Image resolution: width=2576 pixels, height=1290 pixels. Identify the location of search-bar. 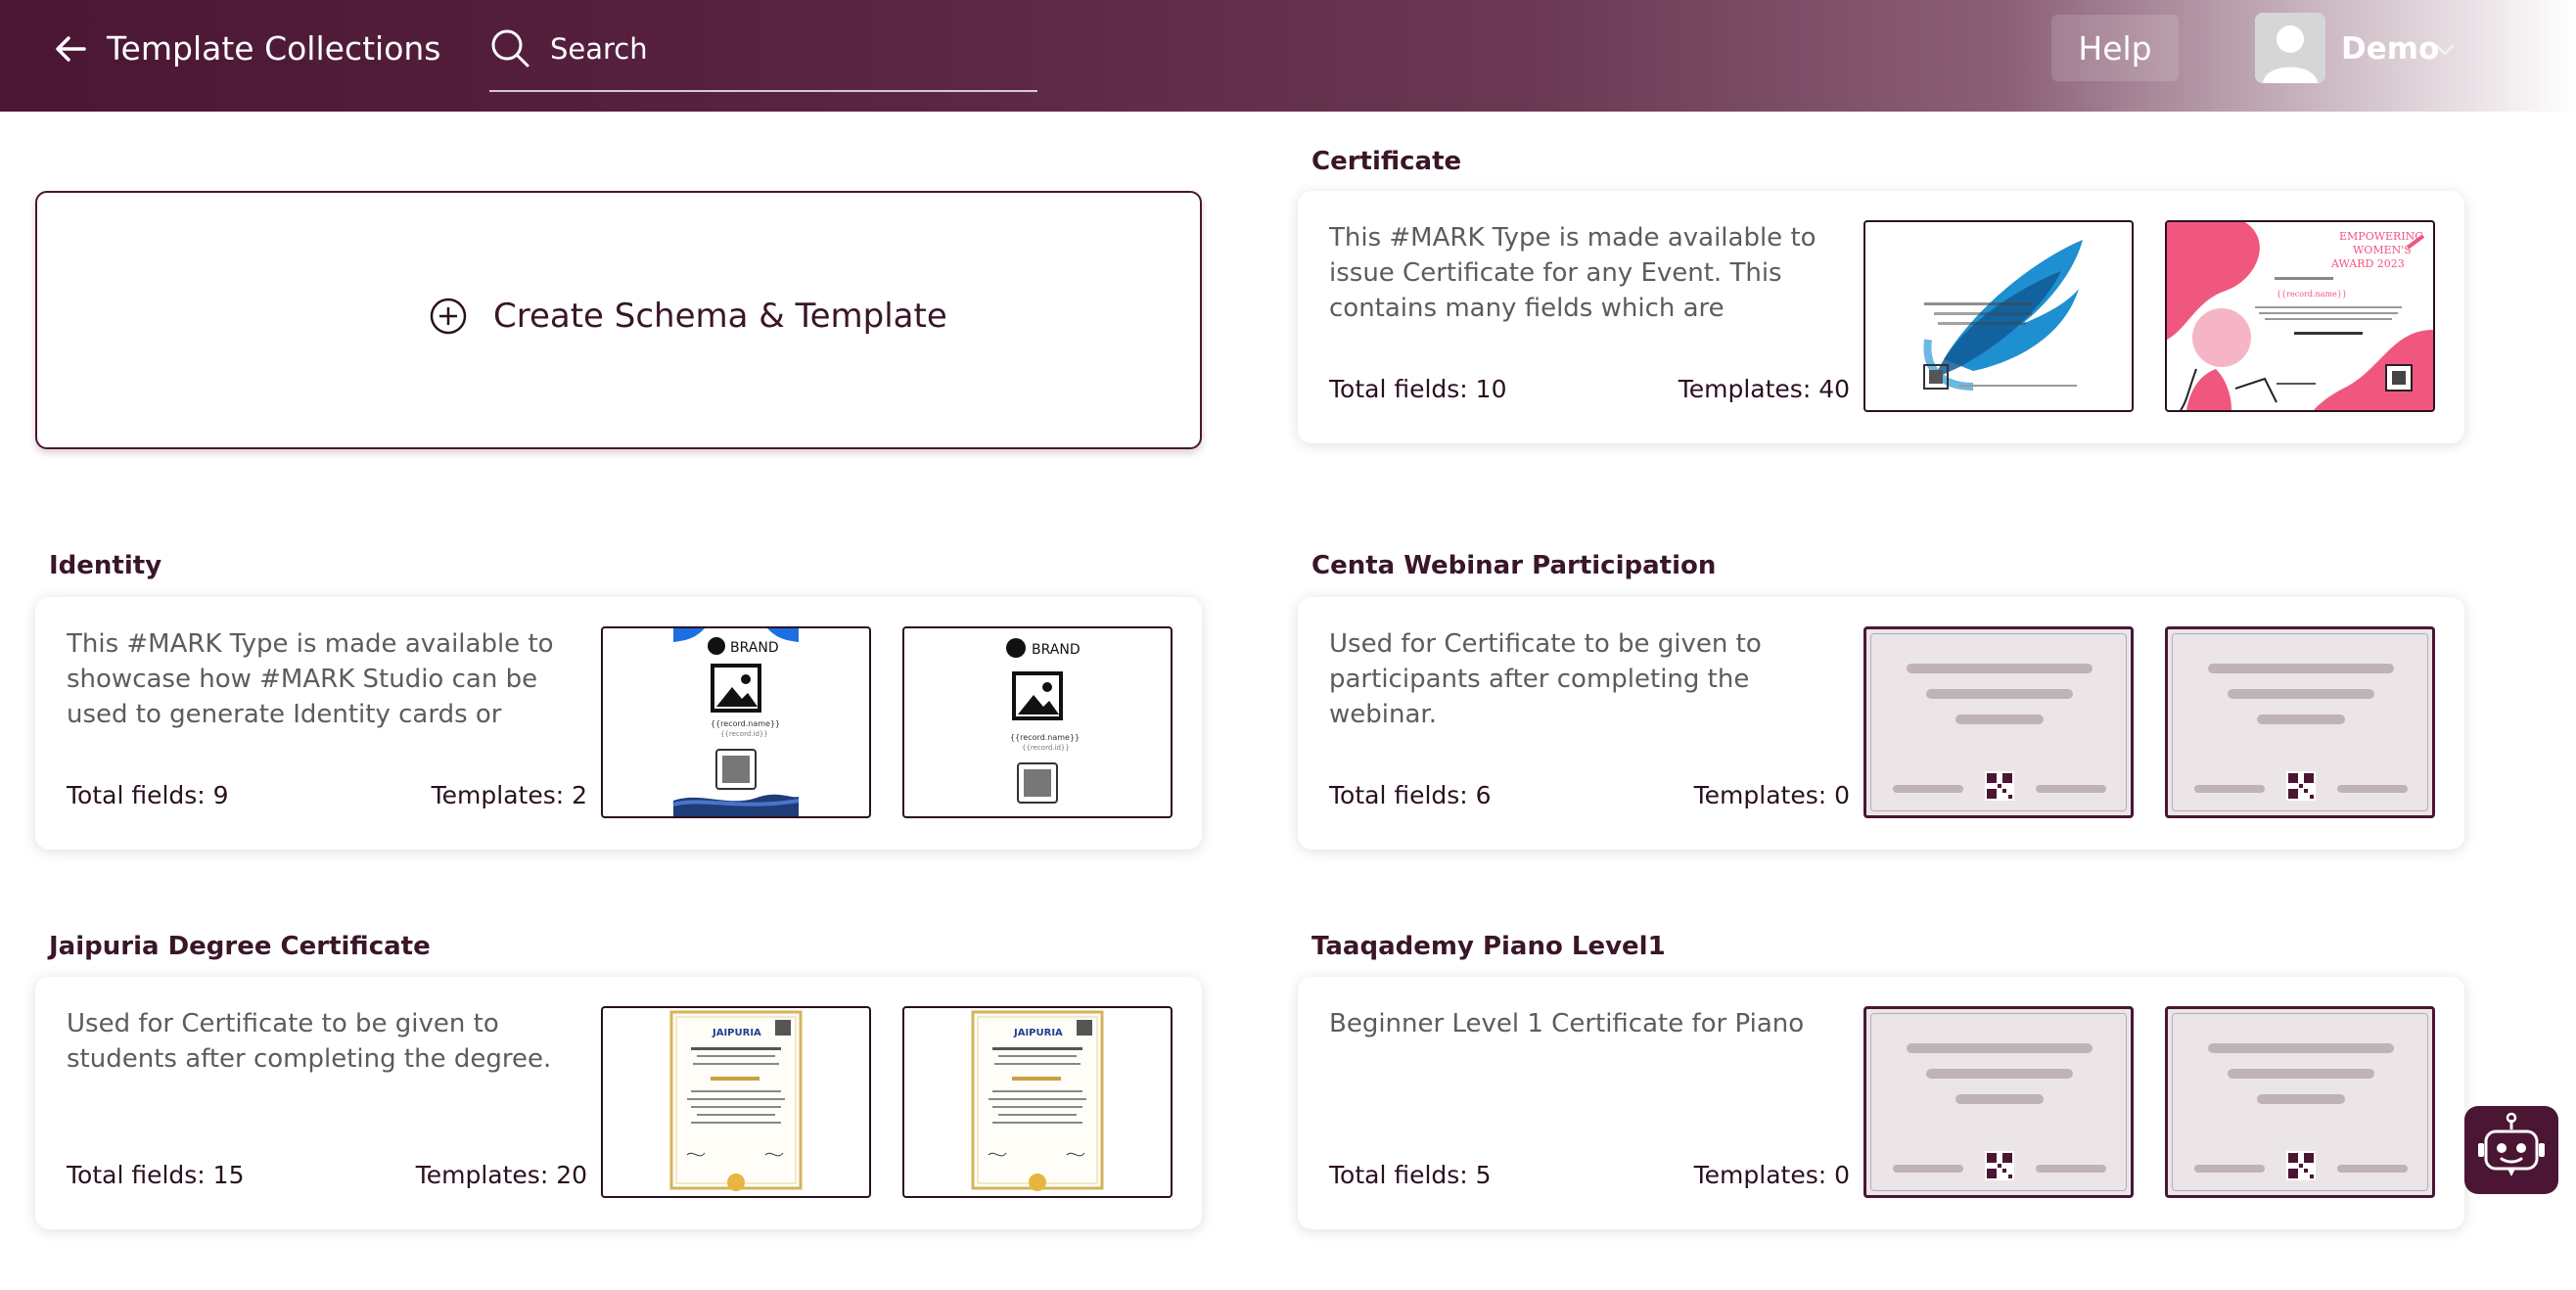
(763, 58).